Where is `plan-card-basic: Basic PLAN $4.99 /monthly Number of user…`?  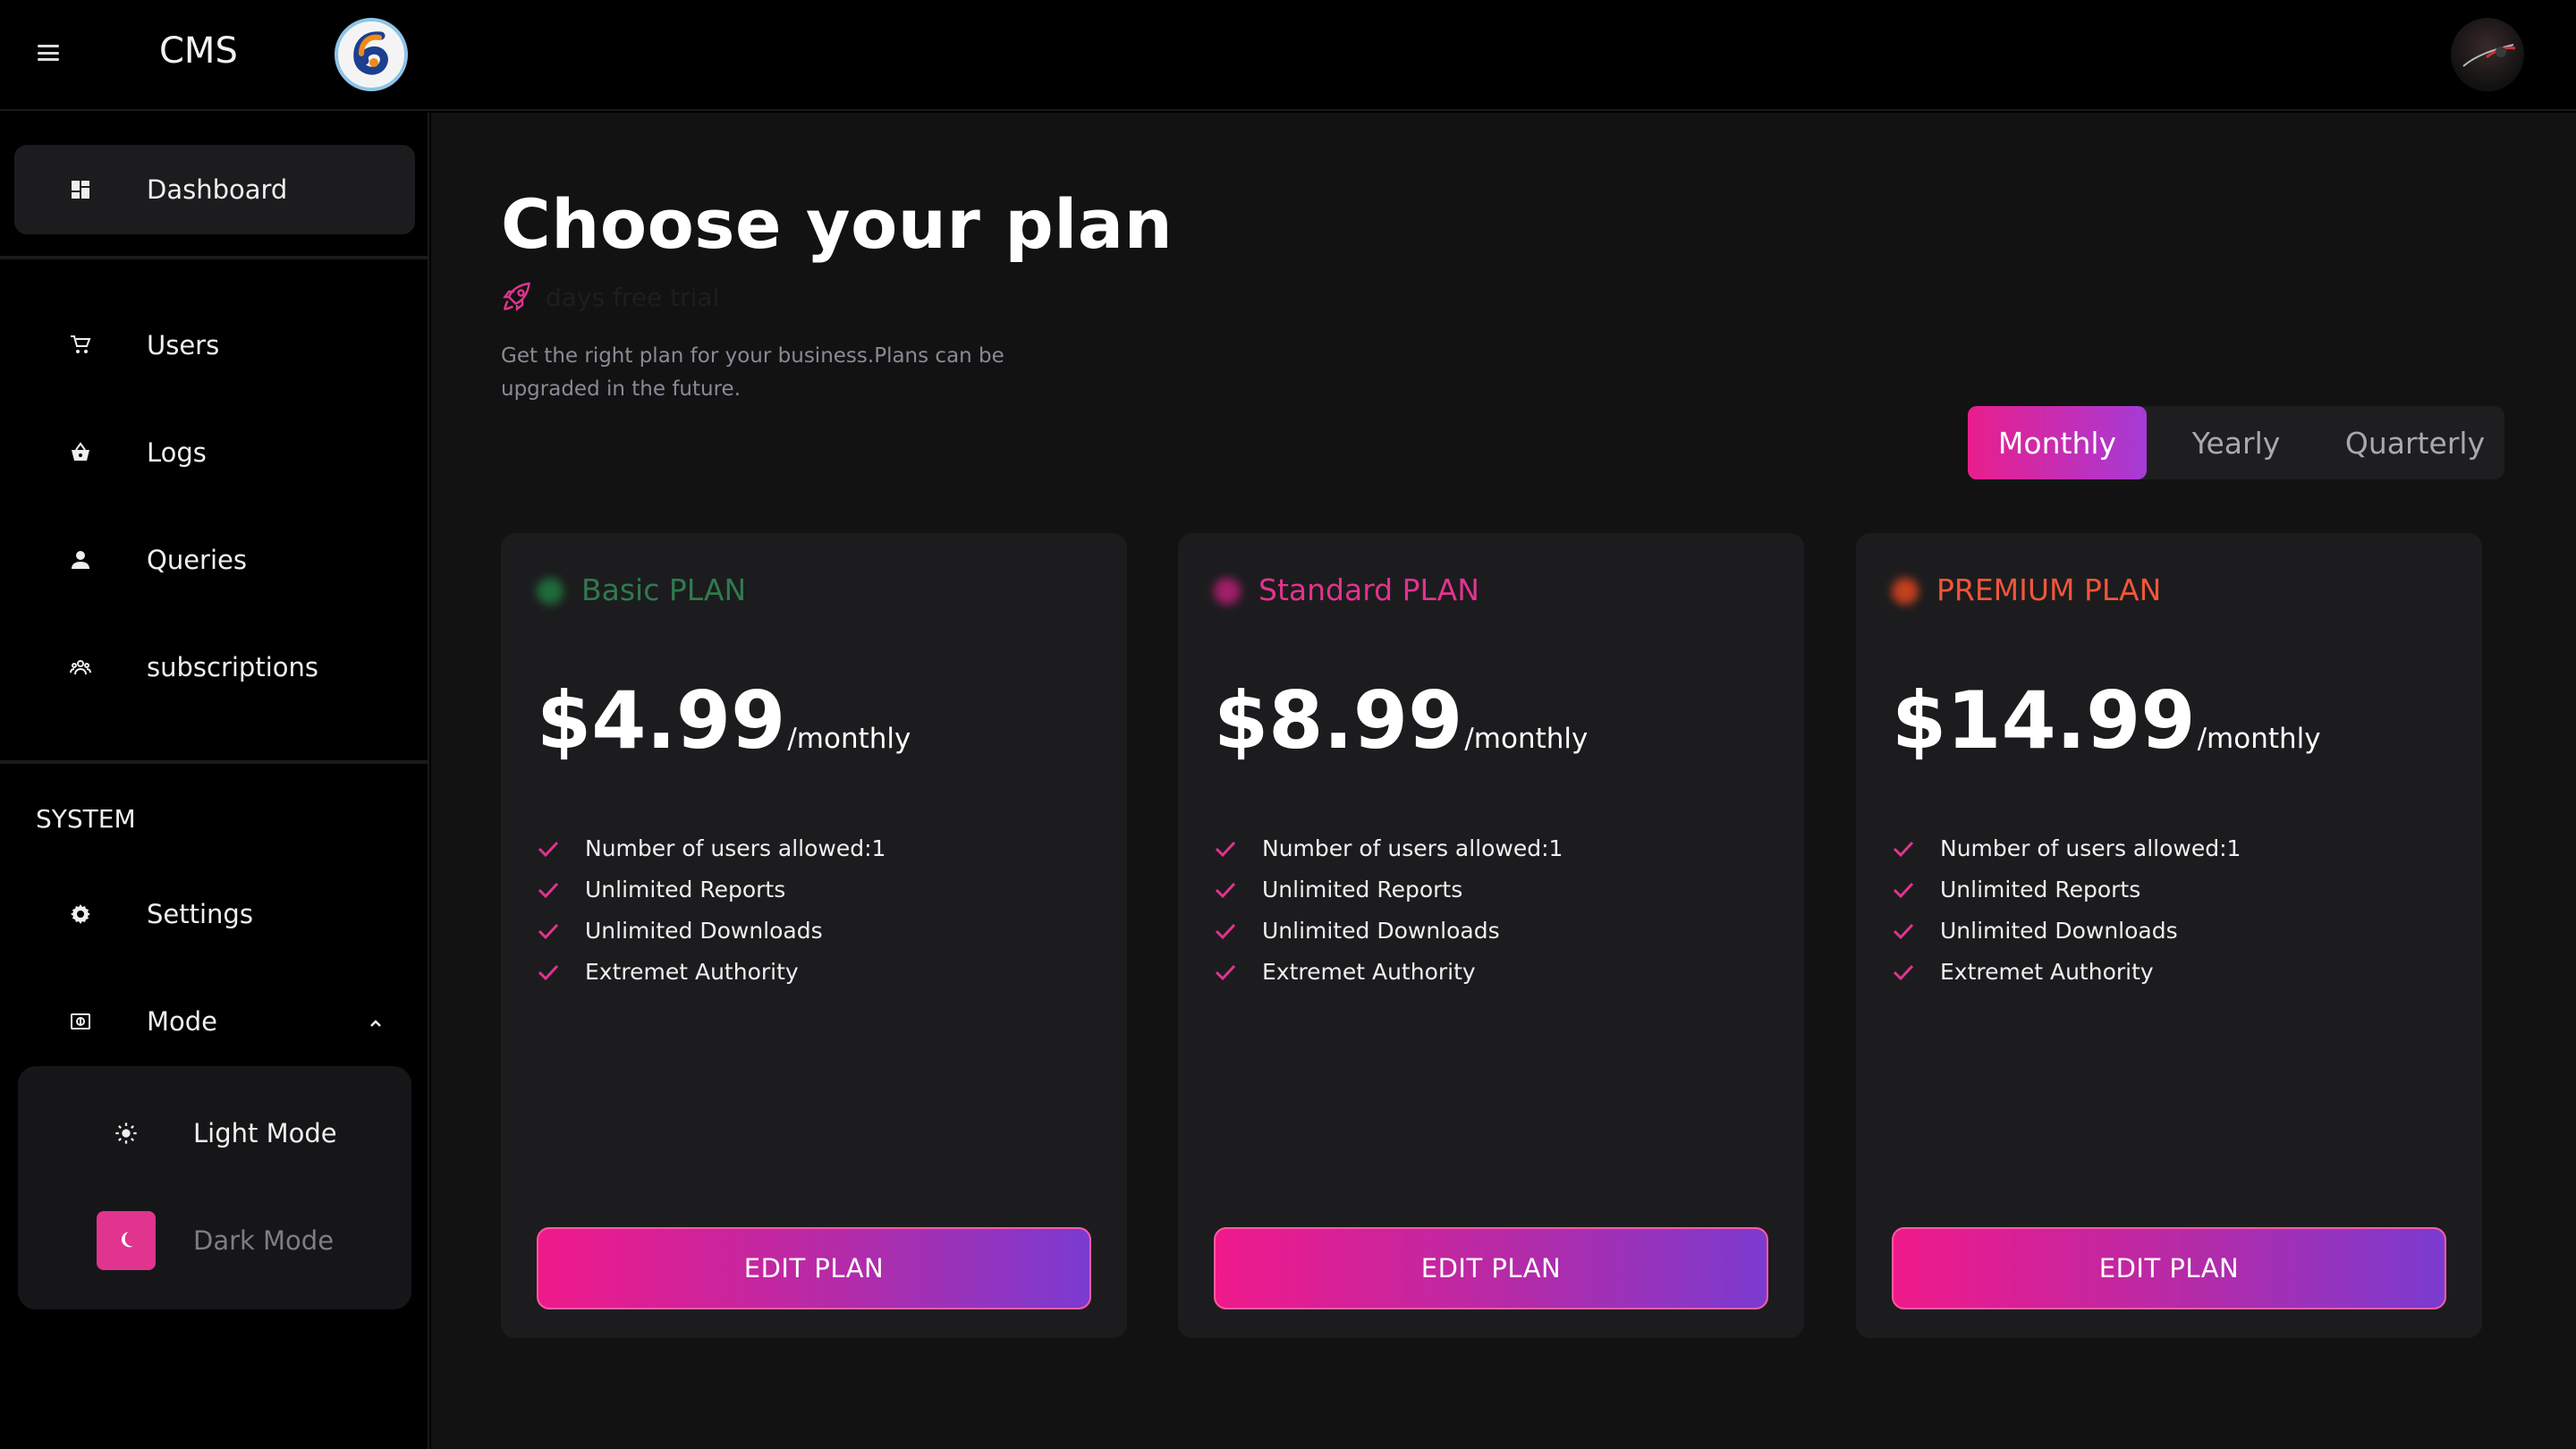 plan-card-basic: Basic PLAN $4.99 /monthly Number of user… is located at coordinates (814, 935).